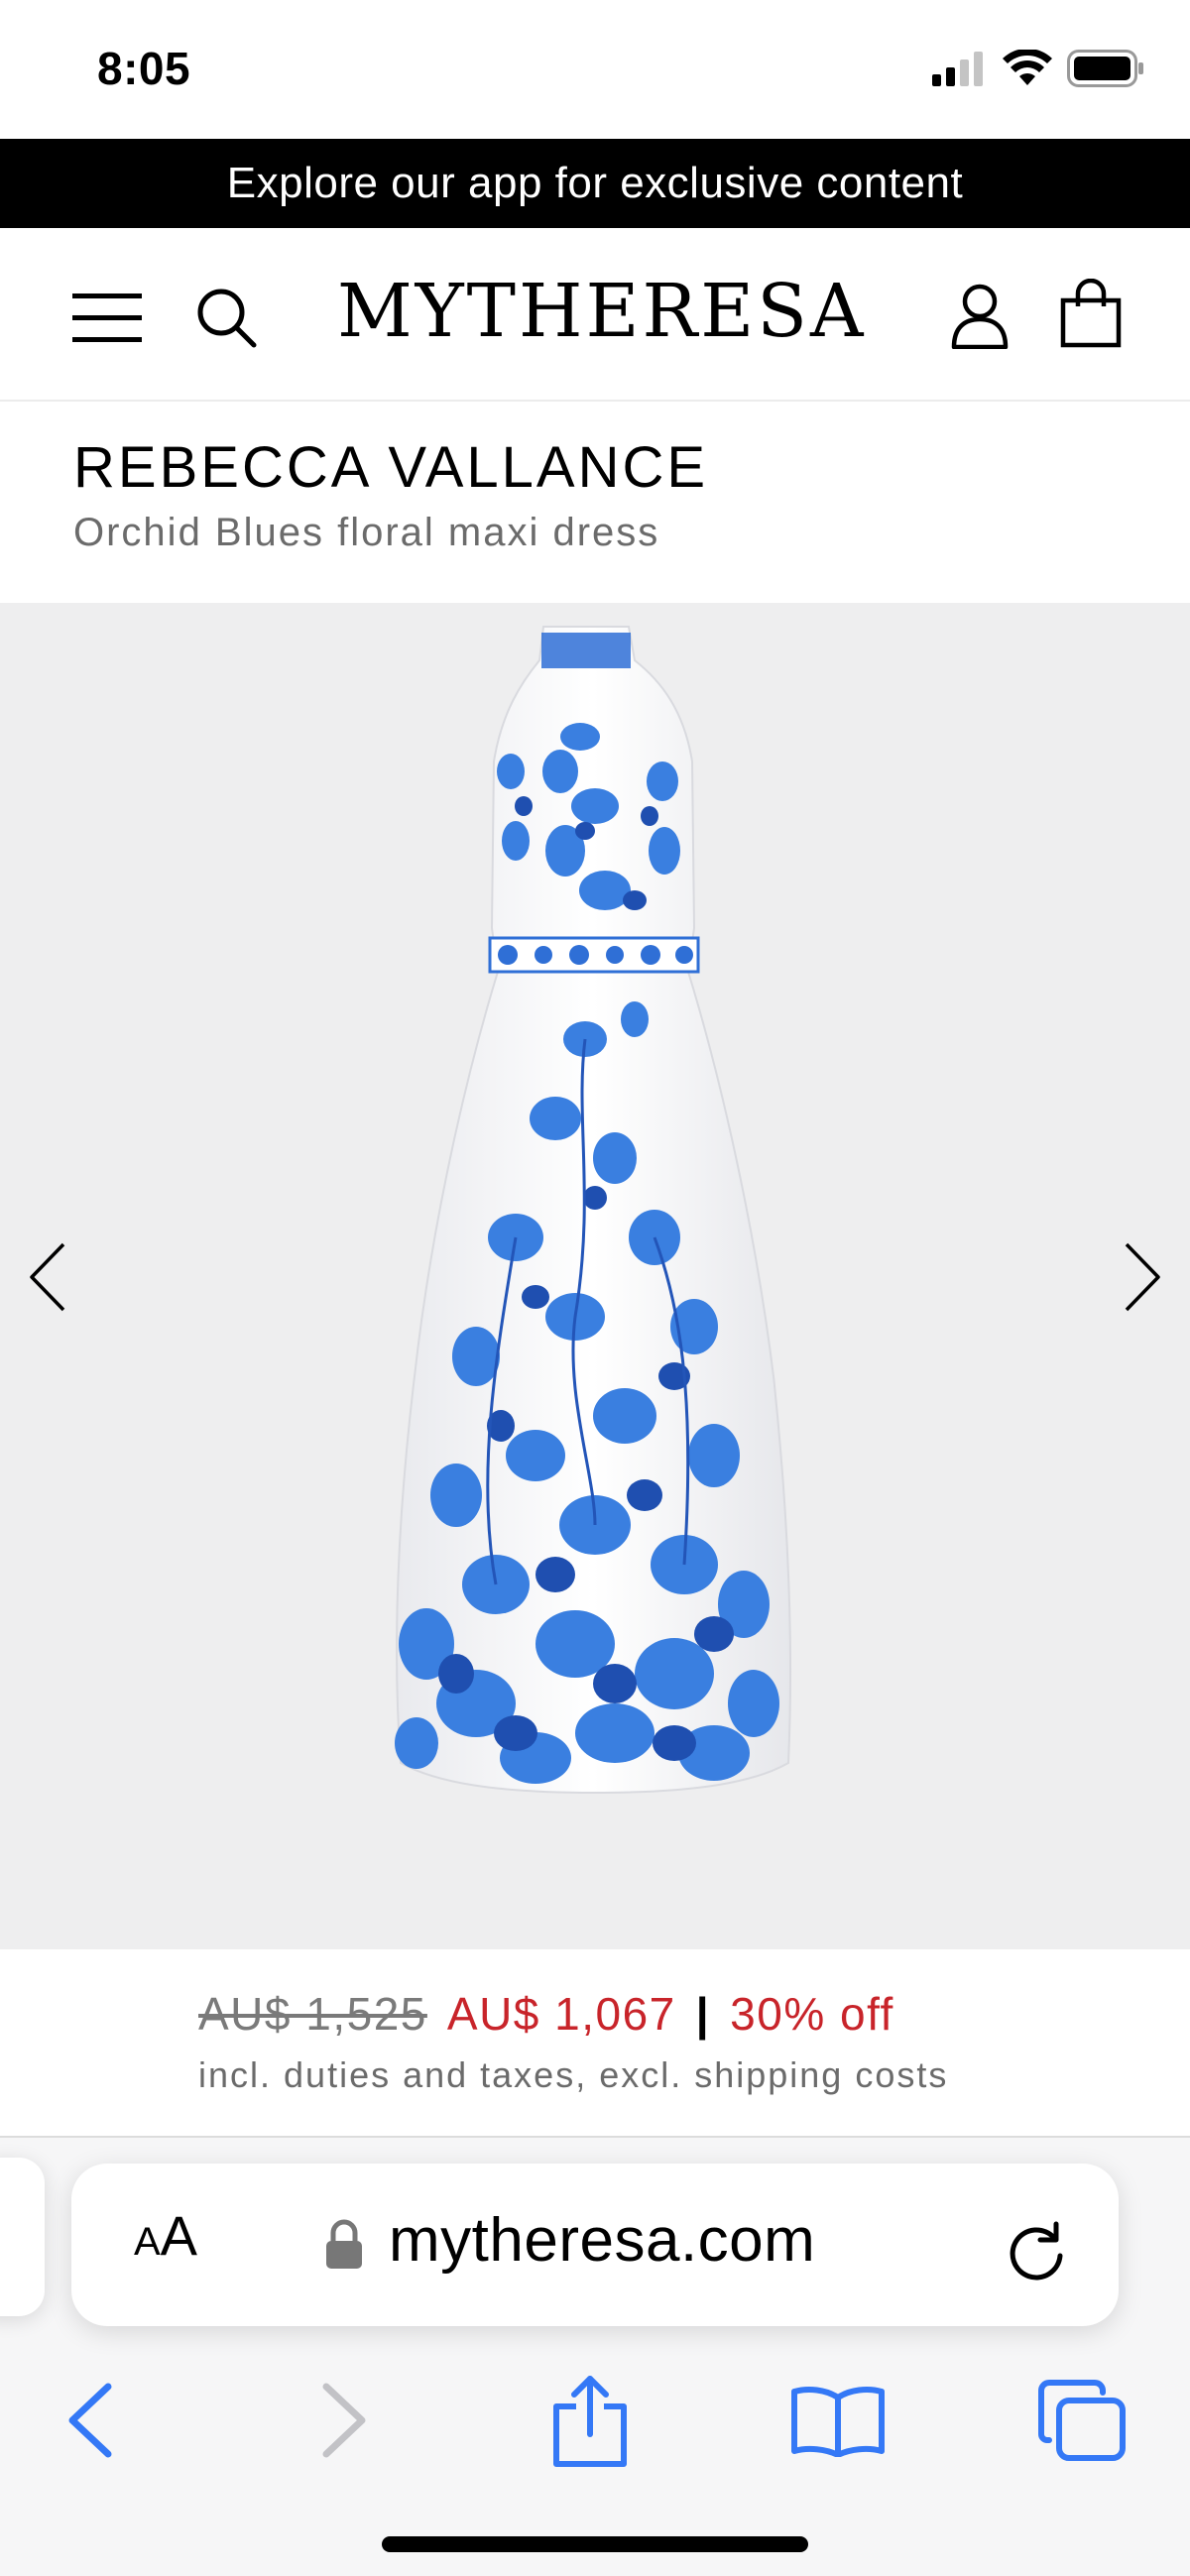  I want to click on url-text: mytheresa.com, so click(602, 2240).